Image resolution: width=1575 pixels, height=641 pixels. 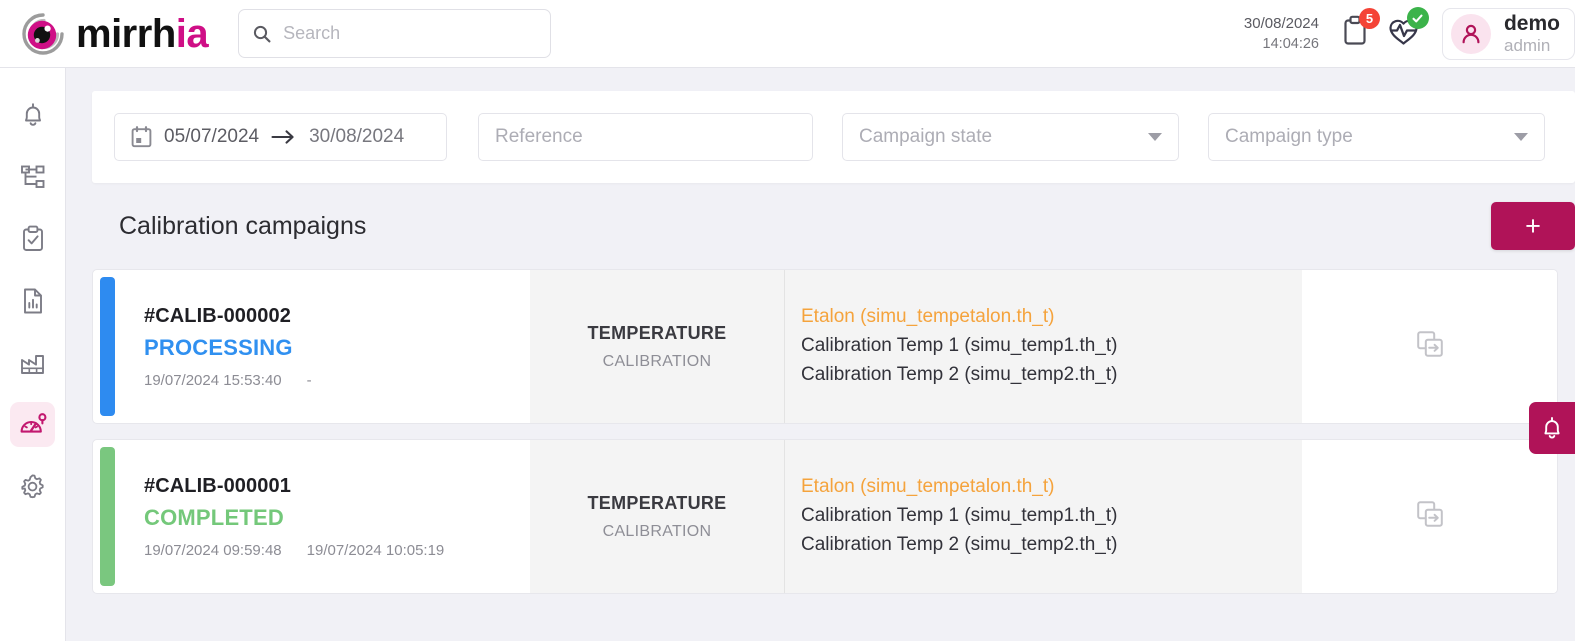 What do you see at coordinates (212, 136) in the screenshot?
I see `date-from-value: 05/07/2024` at bounding box center [212, 136].